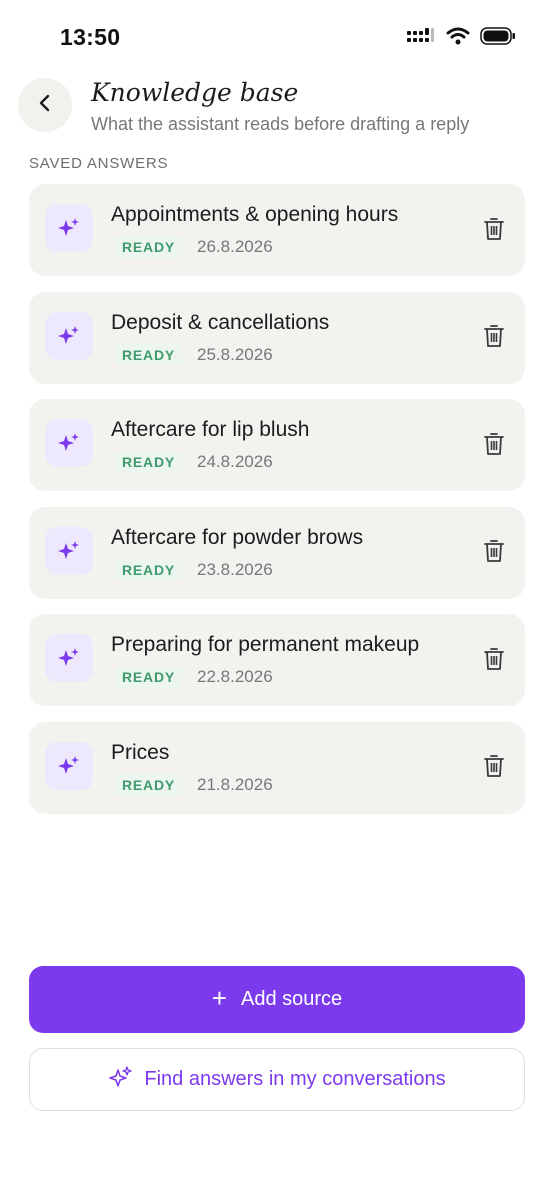 Image resolution: width=554 pixels, height=1200 pixels. I want to click on answer-meta: READY 21.8.2026, so click(193, 784).